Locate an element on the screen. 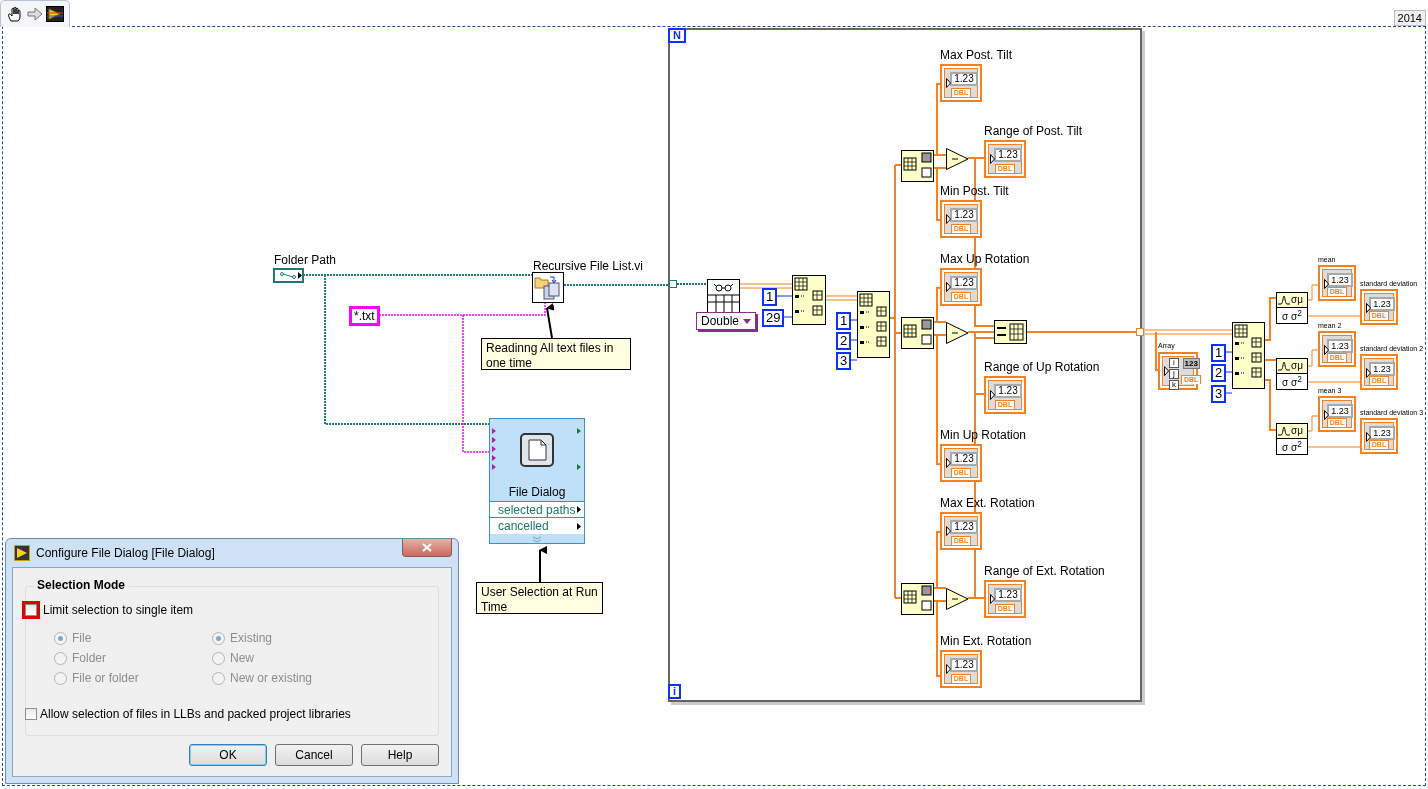 The height and width of the screenshot is (789, 1428). build-array-icon is located at coordinates (1010, 332).